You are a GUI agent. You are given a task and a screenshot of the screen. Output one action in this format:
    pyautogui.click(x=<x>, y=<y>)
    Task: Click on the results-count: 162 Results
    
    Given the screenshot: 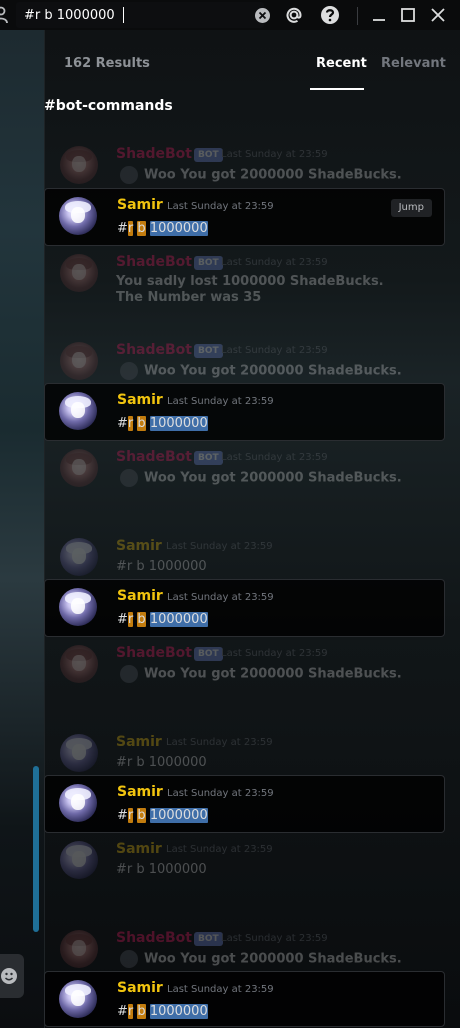 What is the action you would take?
    pyautogui.click(x=107, y=63)
    